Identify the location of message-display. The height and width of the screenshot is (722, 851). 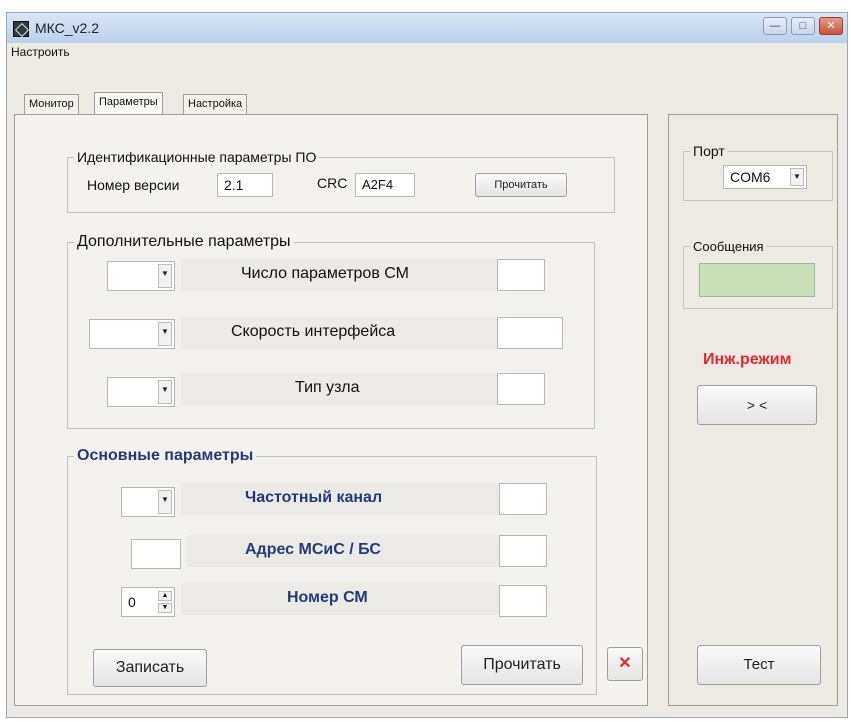
(757, 280).